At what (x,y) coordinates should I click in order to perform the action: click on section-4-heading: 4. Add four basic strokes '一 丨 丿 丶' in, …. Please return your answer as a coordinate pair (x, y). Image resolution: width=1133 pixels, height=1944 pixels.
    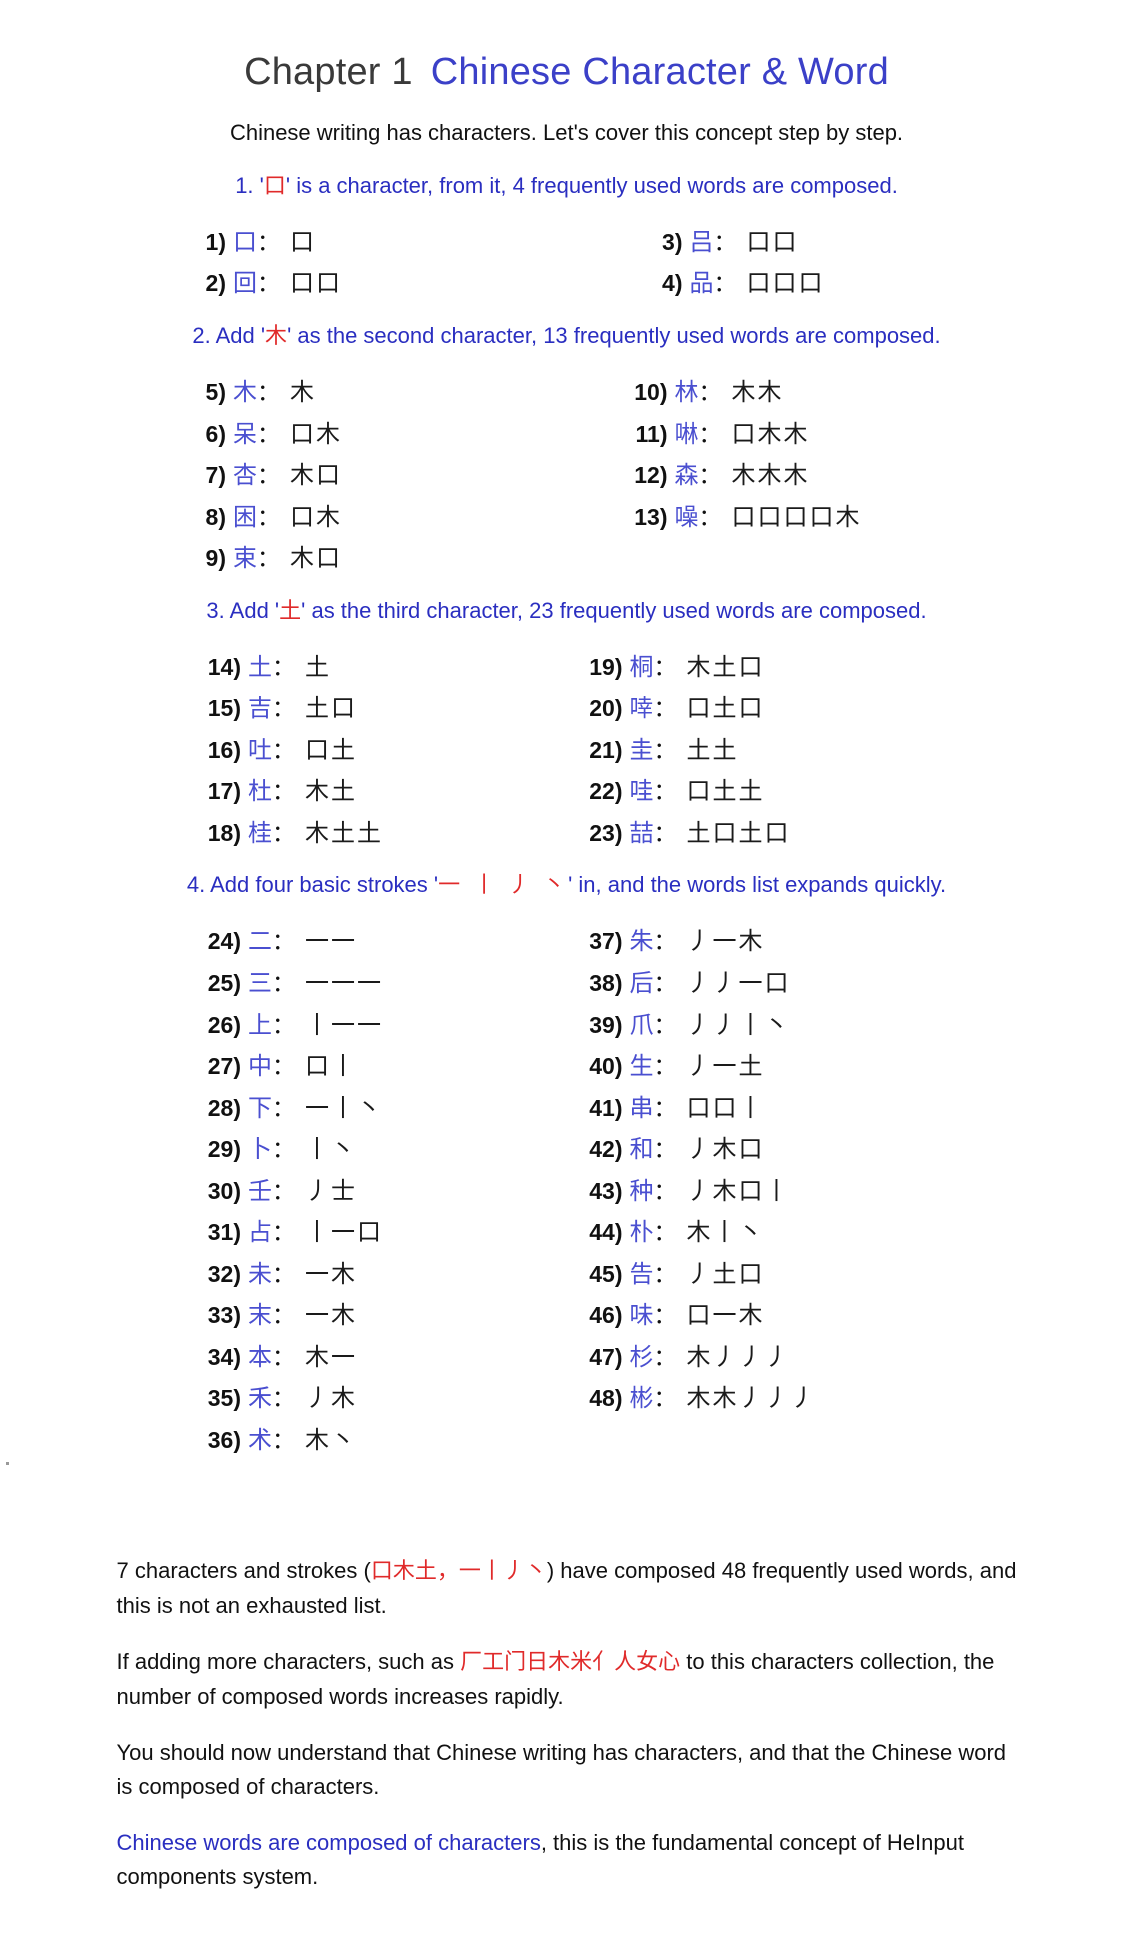
    Looking at the image, I should click on (566, 883).